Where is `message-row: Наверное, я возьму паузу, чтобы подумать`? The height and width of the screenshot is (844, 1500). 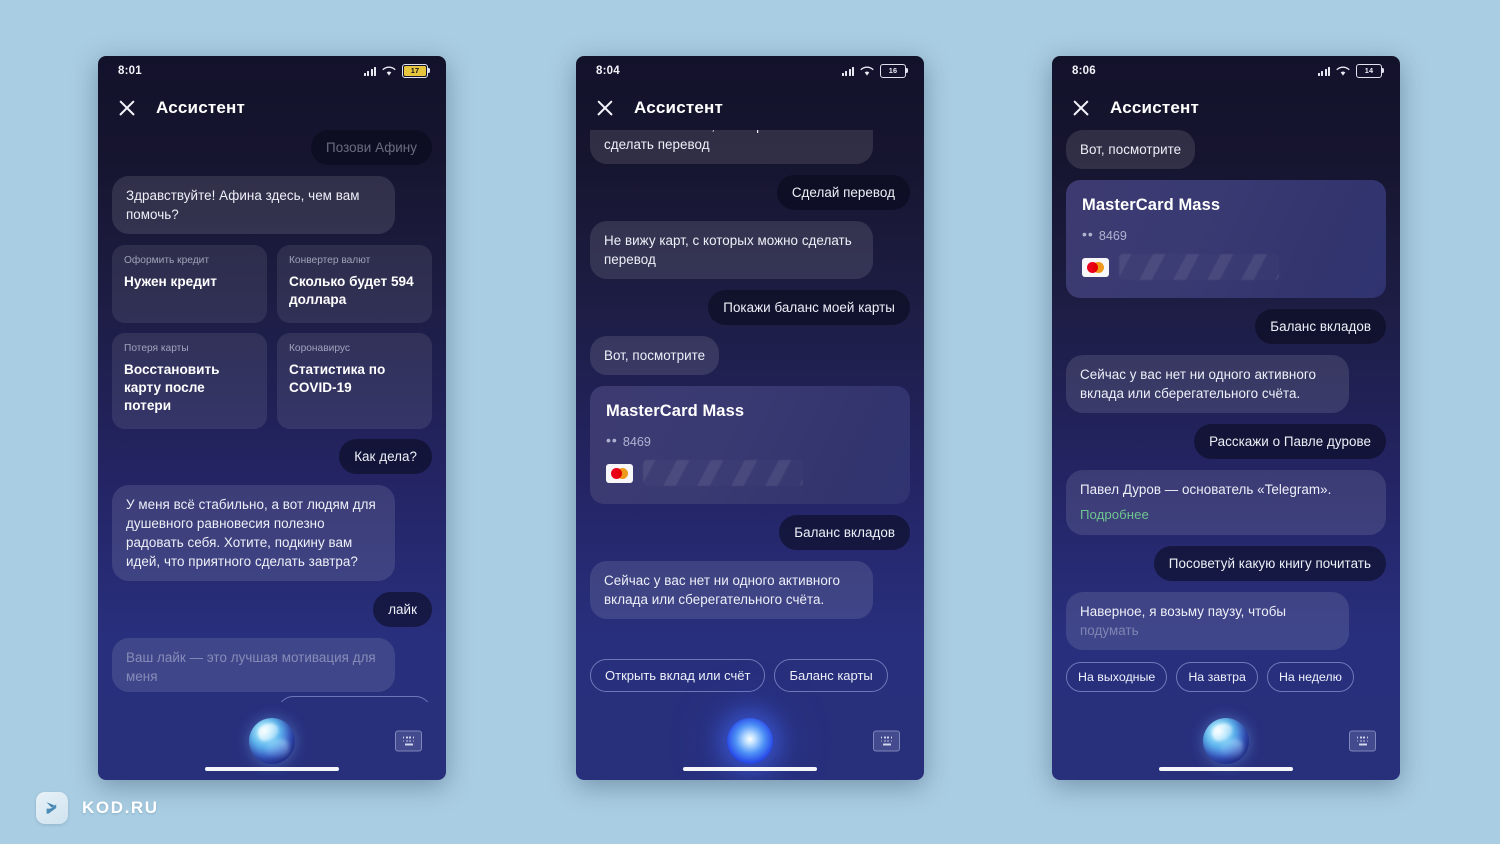 message-row: Наверное, я возьму паузу, чтобы подумать is located at coordinates (1226, 620).